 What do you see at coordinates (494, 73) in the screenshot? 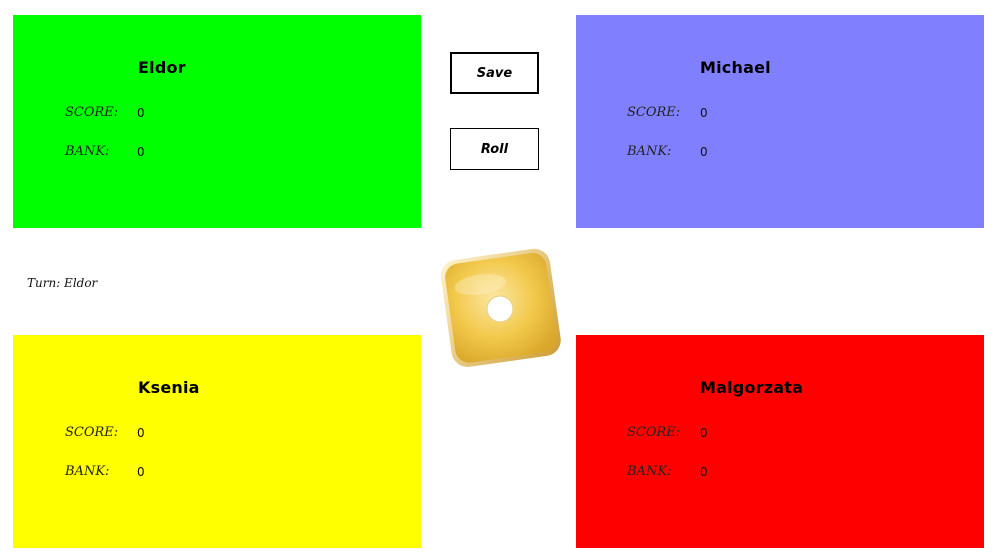
I see `save-button: Save` at bounding box center [494, 73].